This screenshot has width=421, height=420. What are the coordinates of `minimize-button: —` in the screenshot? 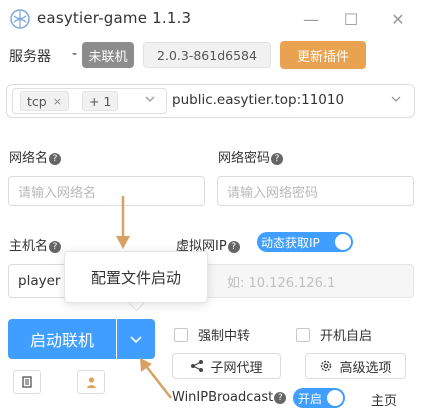 It's located at (311, 19).